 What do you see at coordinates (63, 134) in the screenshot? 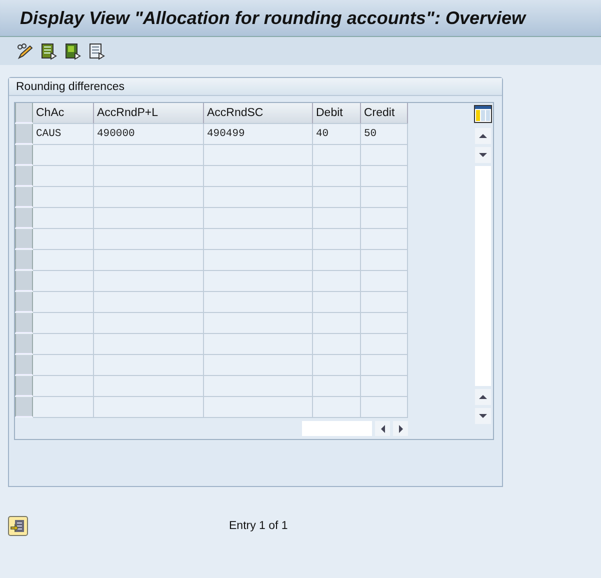
I see `table-cell: CAUS` at bounding box center [63, 134].